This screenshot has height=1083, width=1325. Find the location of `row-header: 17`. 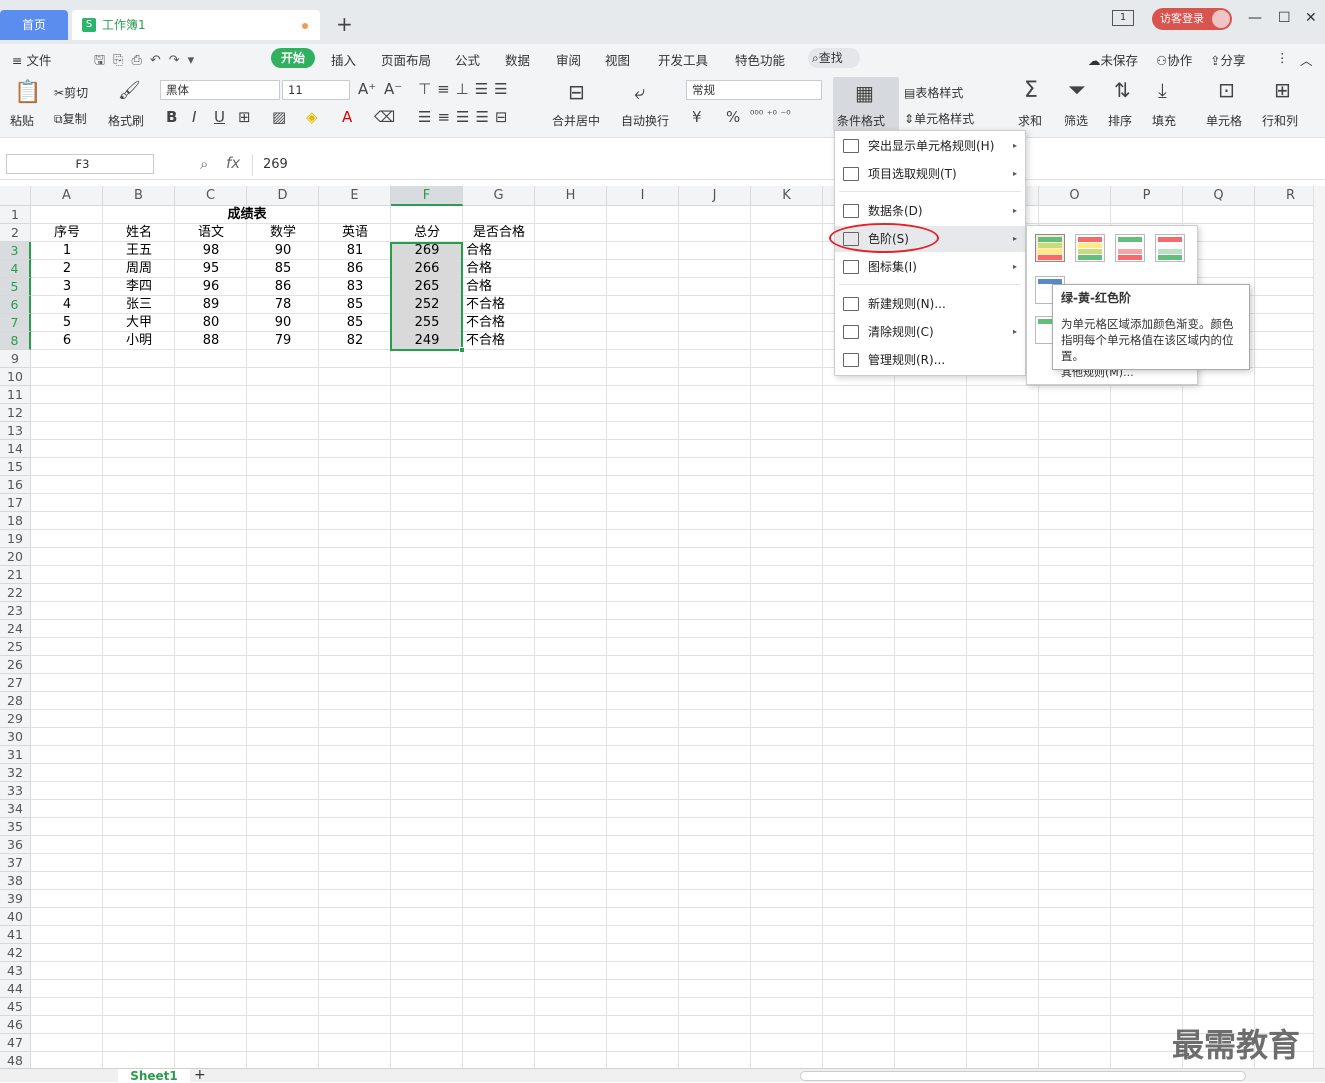

row-header: 17 is located at coordinates (15, 503).